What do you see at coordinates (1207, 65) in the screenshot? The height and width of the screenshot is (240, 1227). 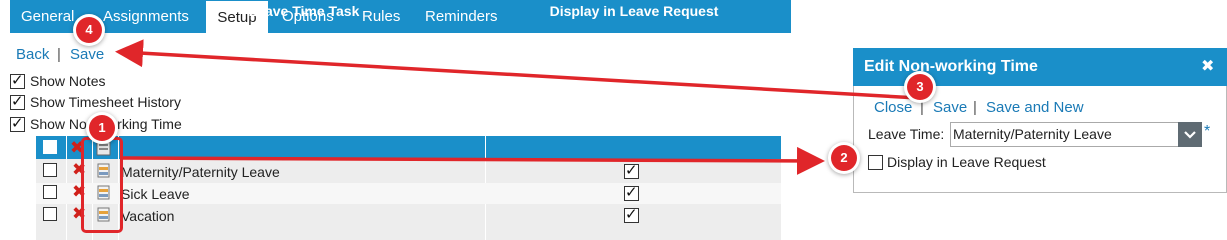 I see `close-icon: ✖` at bounding box center [1207, 65].